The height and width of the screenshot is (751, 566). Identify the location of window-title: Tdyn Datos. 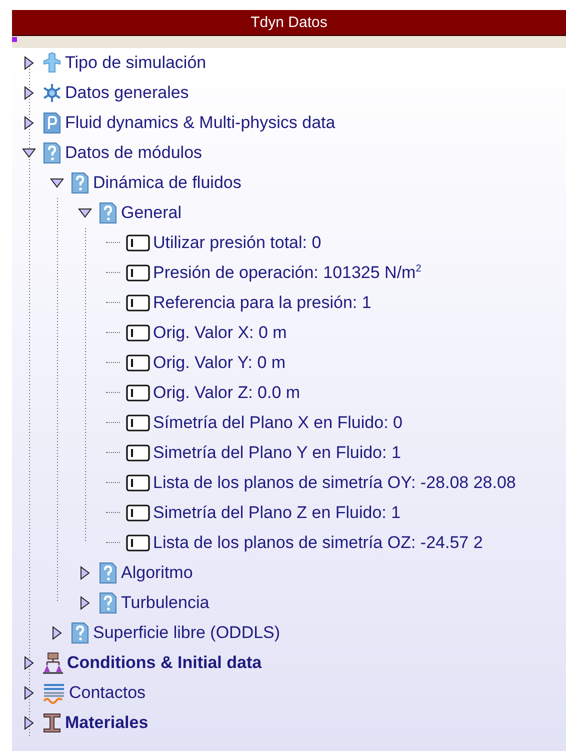
(289, 23).